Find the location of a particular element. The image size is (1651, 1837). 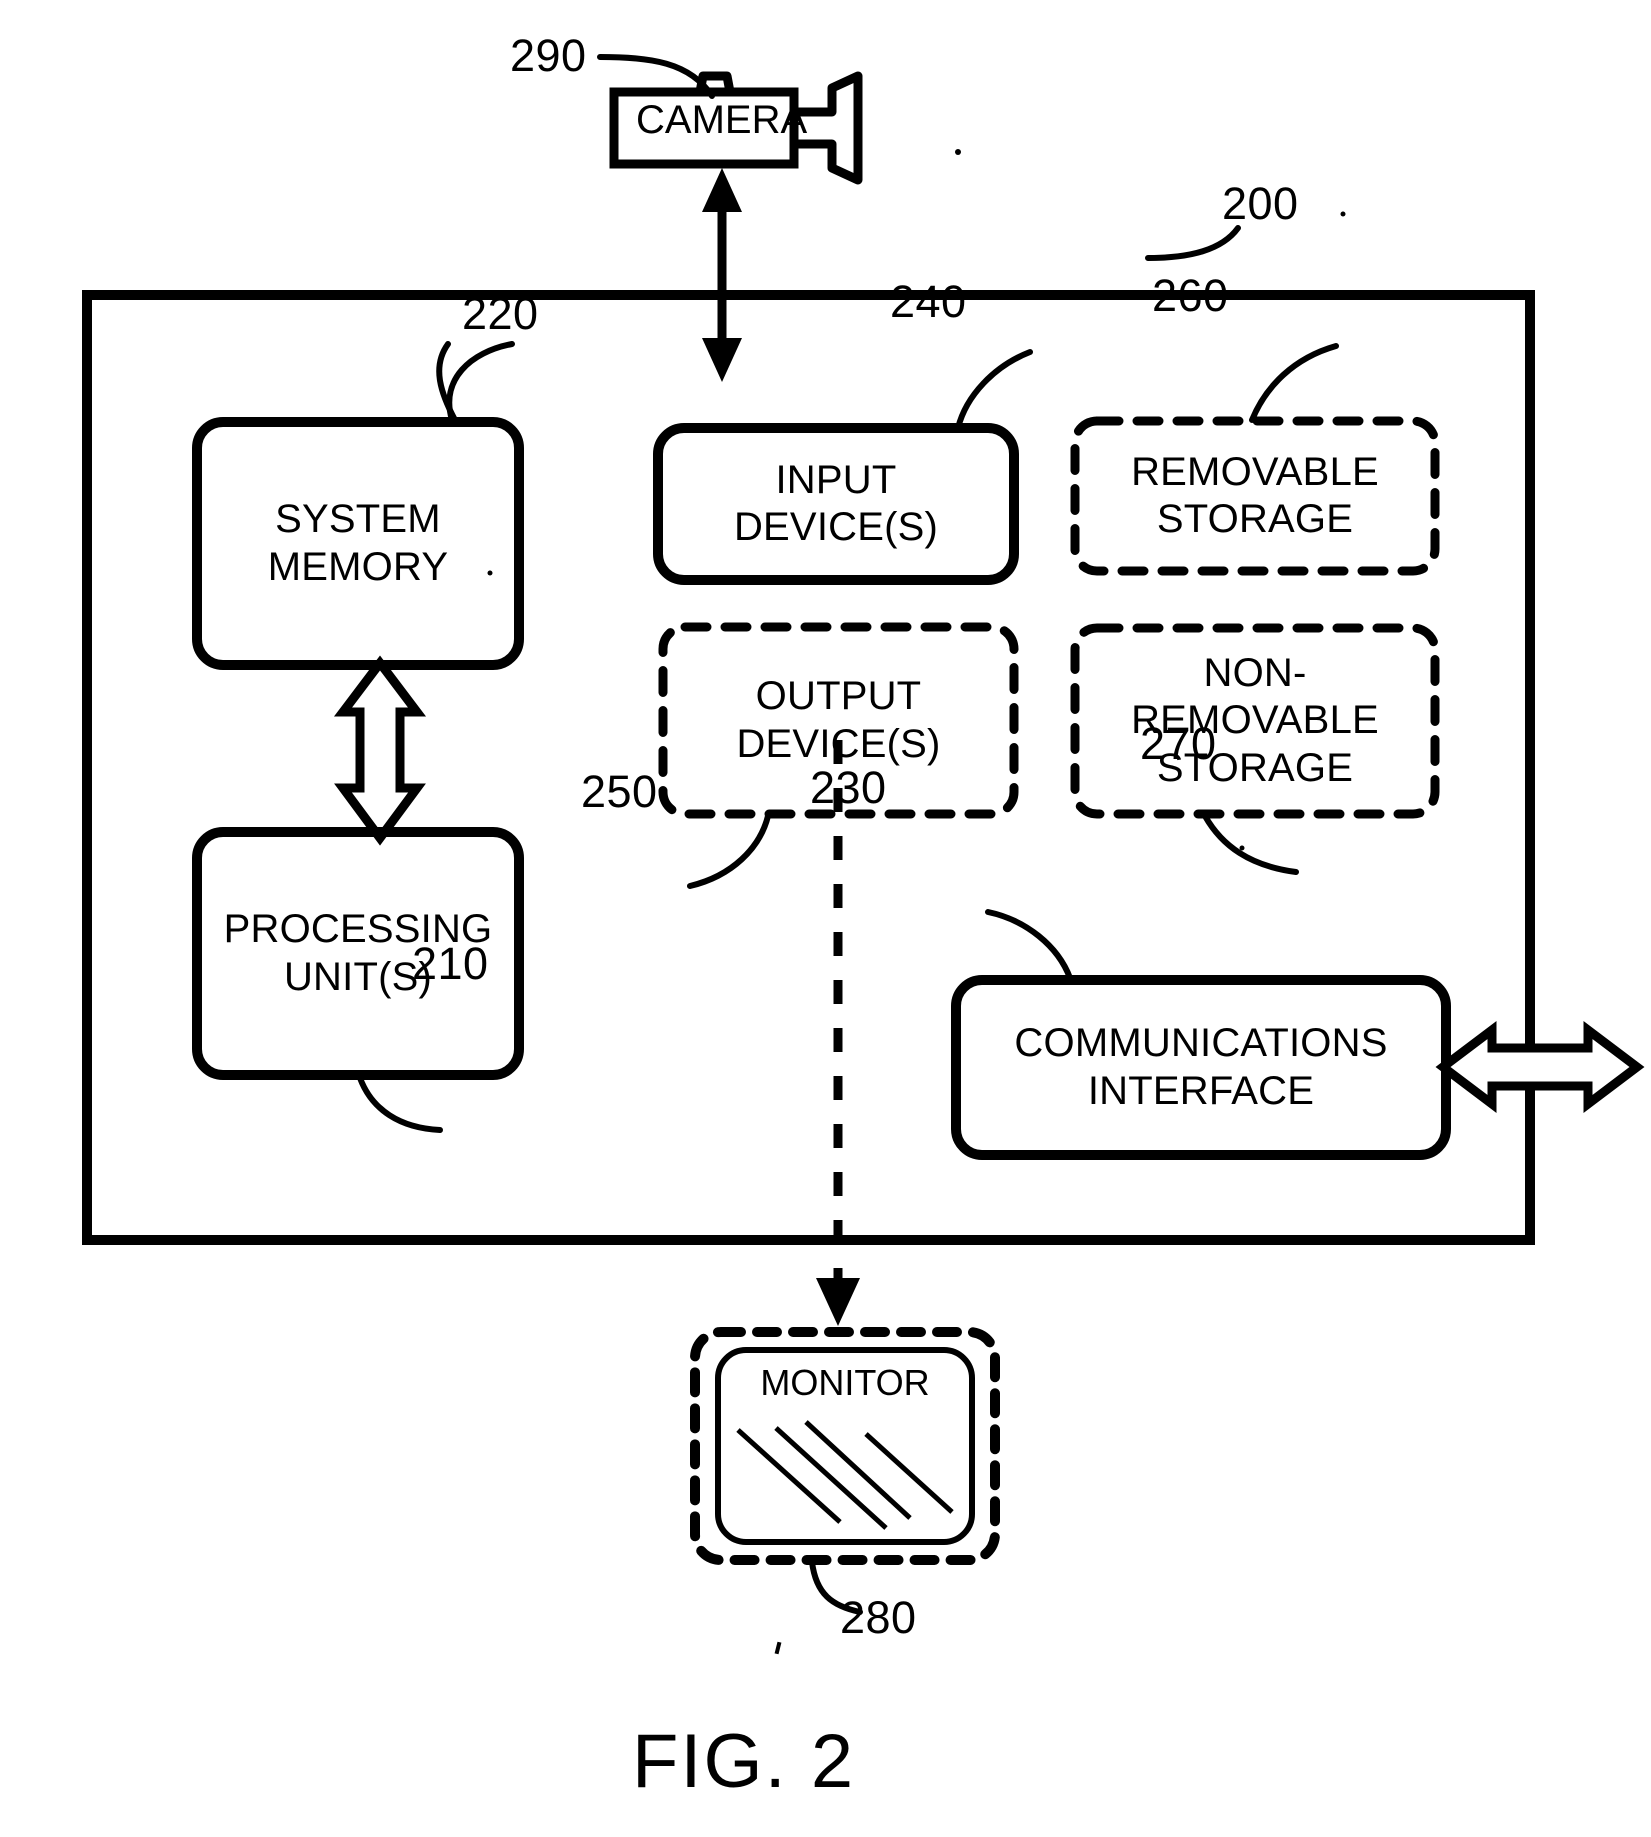

ref-270-leader is located at coordinates (1250, 844).